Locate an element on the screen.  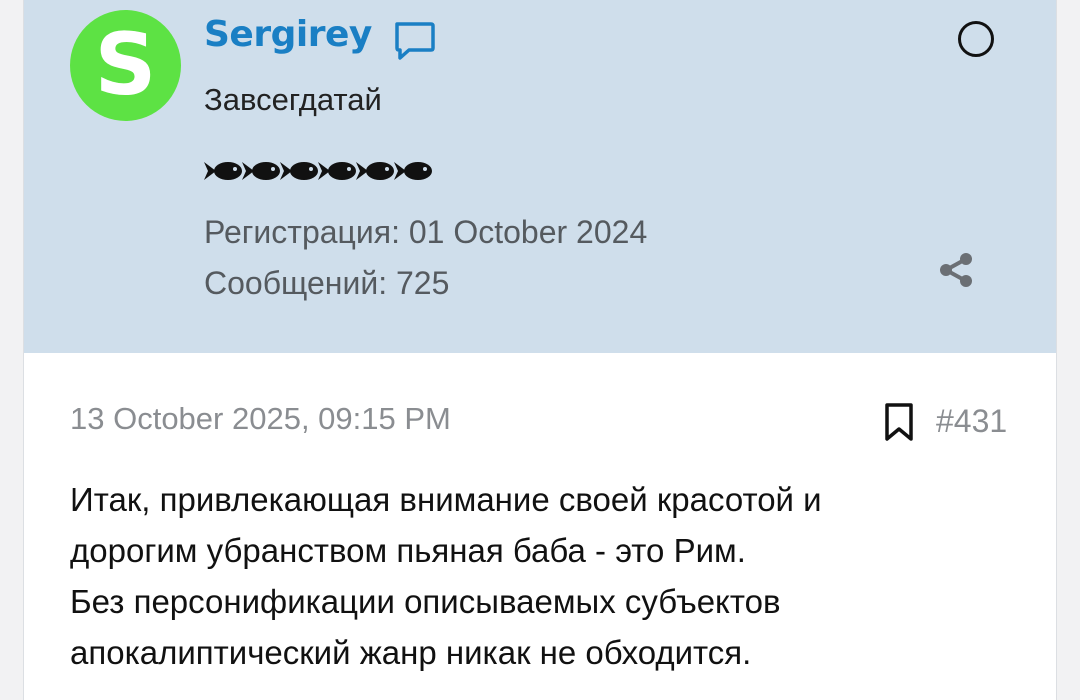
username-link: Sergirey is located at coordinates (288, 34).